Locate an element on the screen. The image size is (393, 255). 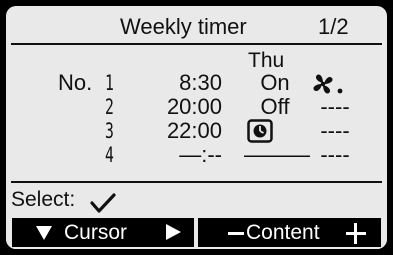
content-label: Content is located at coordinates (283, 232).